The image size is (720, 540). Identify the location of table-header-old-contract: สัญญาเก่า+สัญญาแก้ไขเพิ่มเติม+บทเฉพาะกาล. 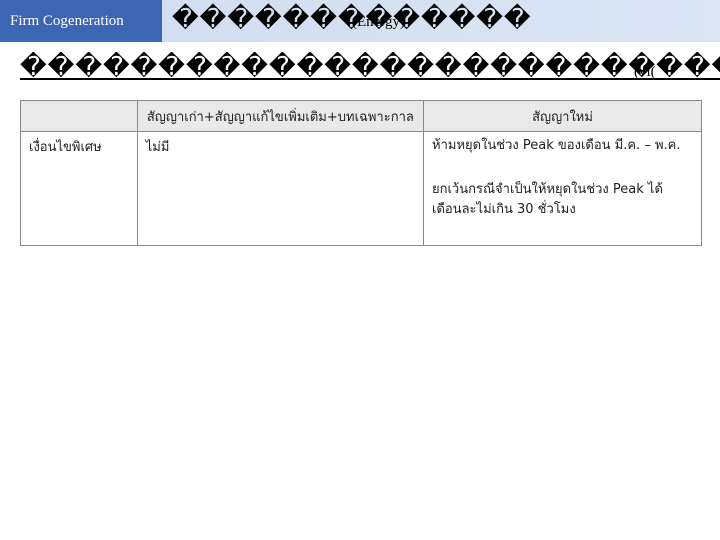
(280, 116).